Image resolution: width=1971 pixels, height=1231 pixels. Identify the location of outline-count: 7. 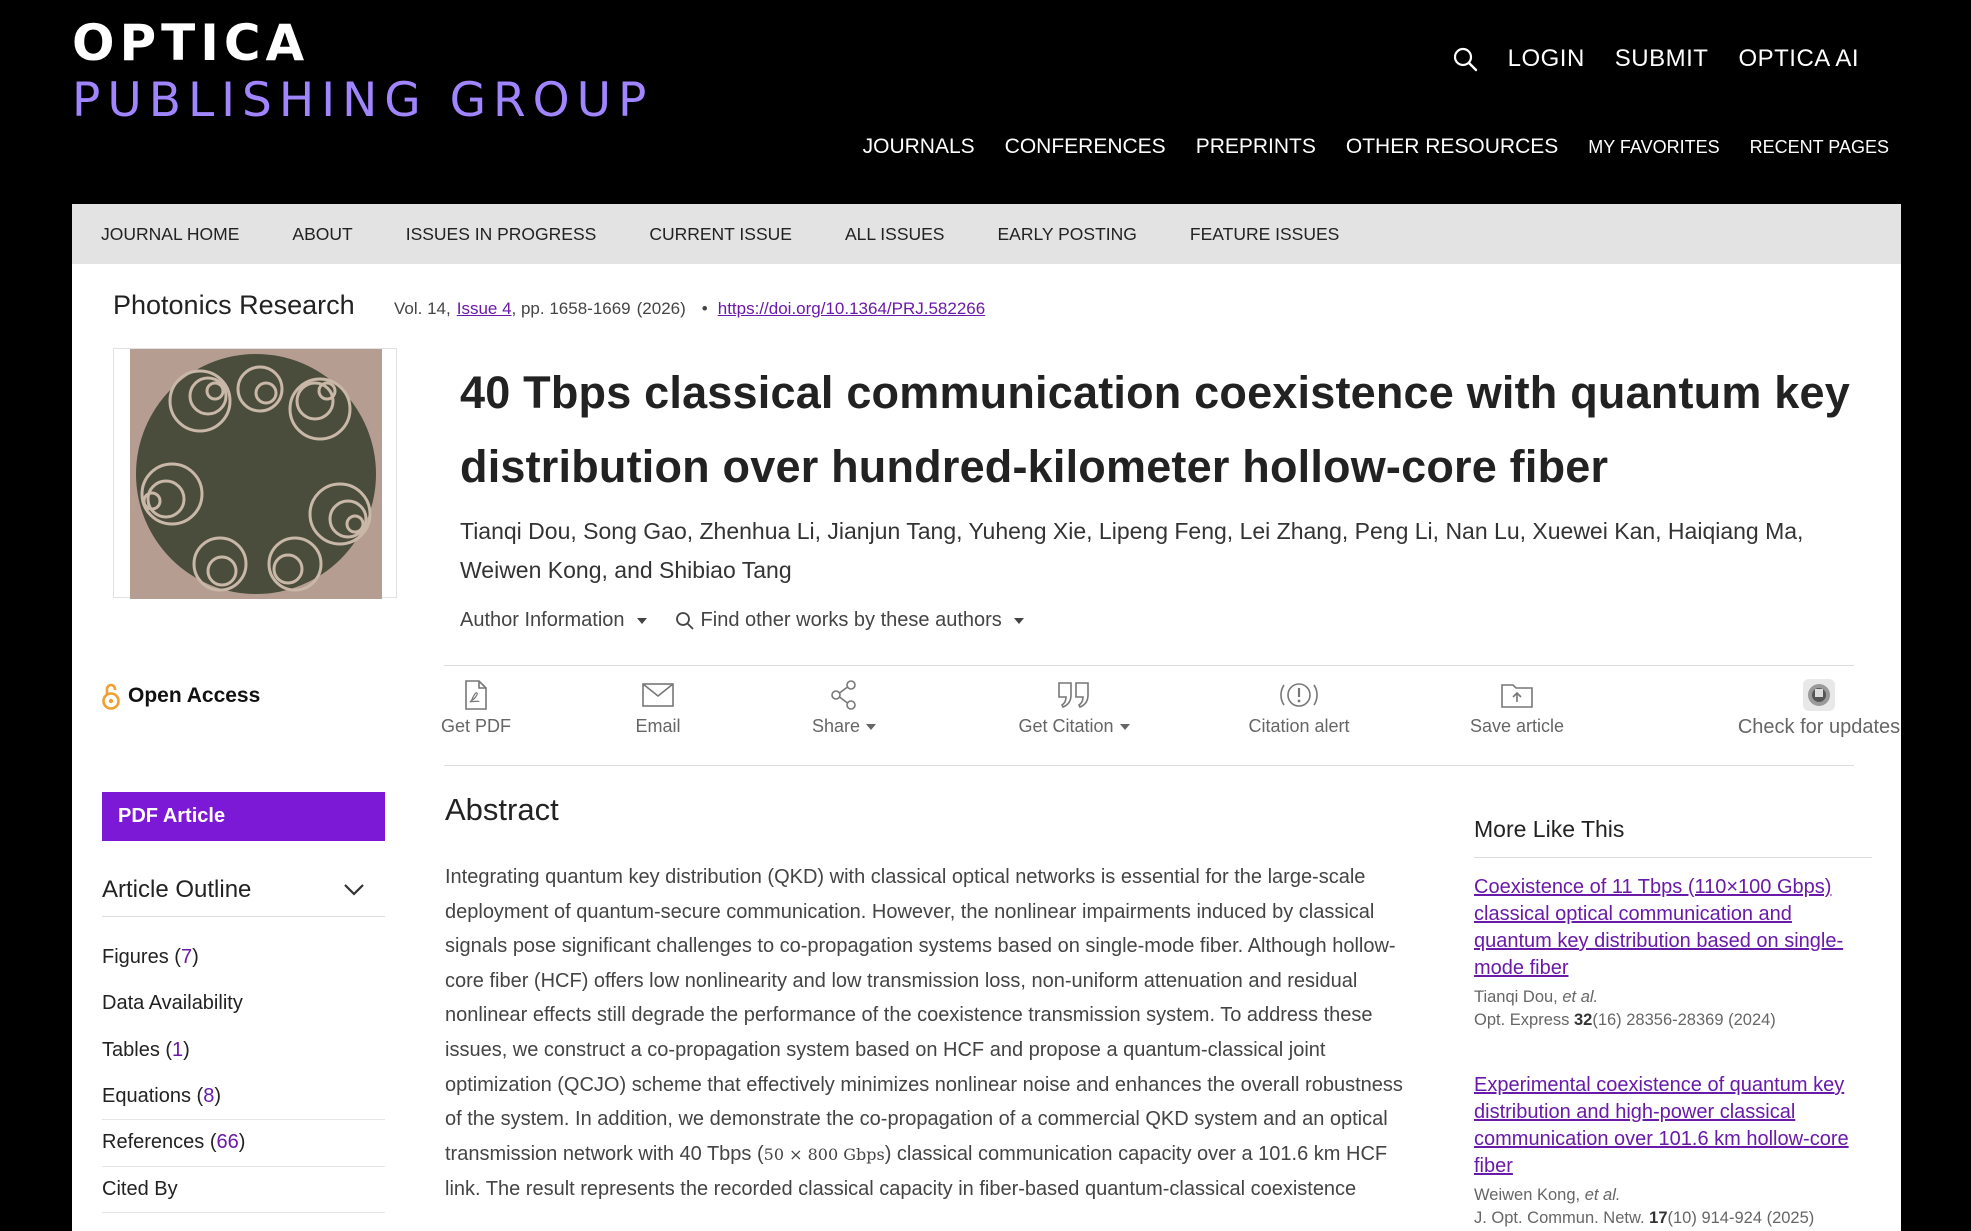
(186, 956).